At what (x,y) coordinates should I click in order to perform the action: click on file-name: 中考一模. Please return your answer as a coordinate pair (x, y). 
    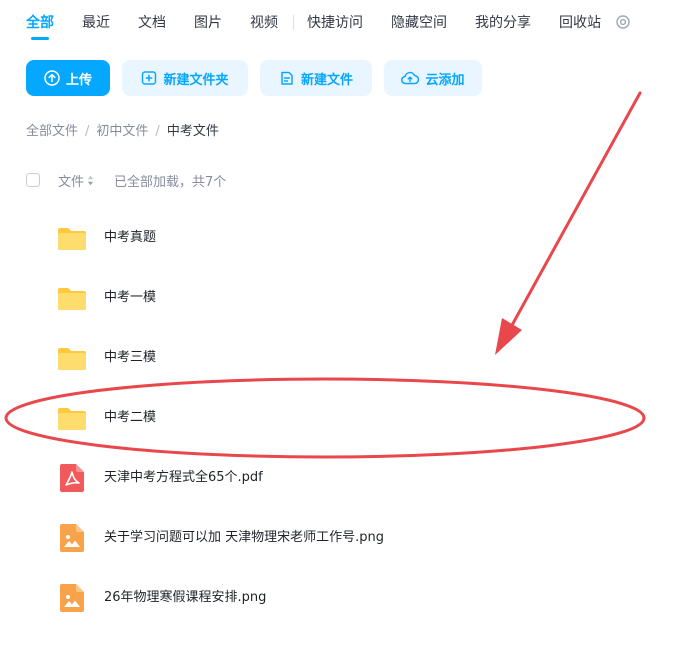
    Looking at the image, I should click on (130, 297).